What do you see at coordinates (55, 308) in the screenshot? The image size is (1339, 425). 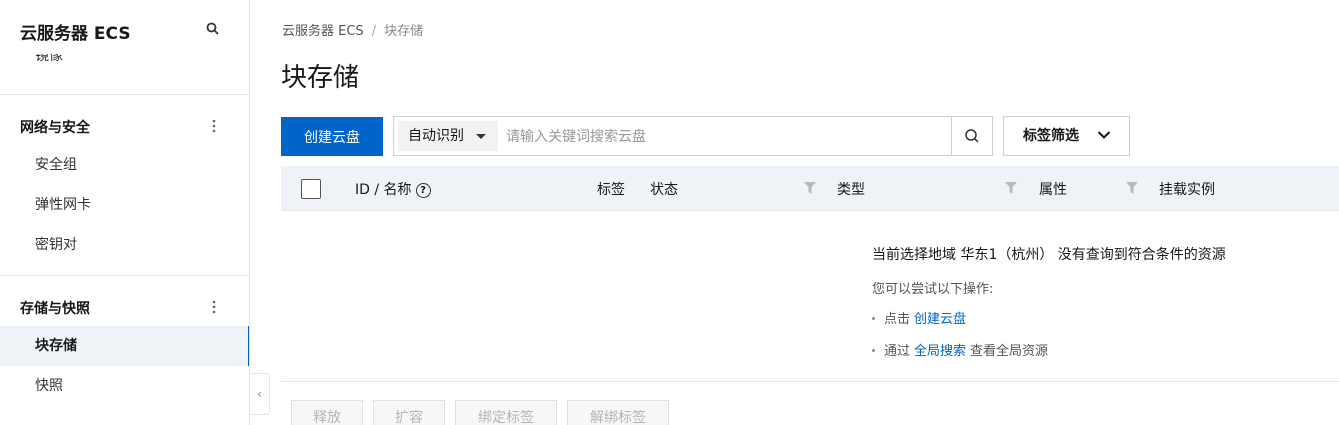 I see `sidebar-group-storage: 存储与快照` at bounding box center [55, 308].